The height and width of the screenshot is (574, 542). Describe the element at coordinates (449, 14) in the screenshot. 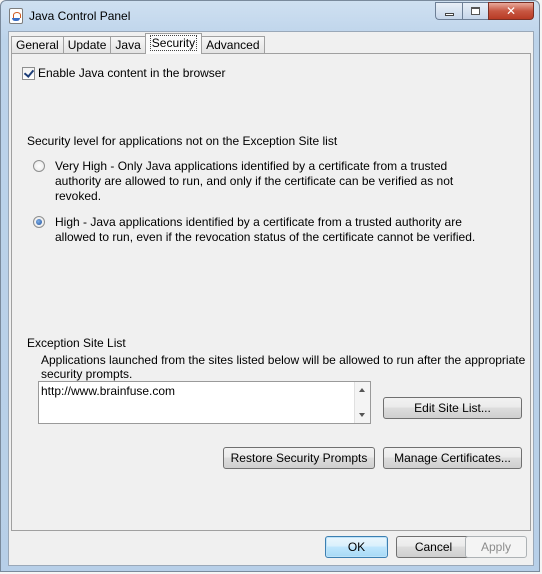

I see `minimize-icon` at that location.